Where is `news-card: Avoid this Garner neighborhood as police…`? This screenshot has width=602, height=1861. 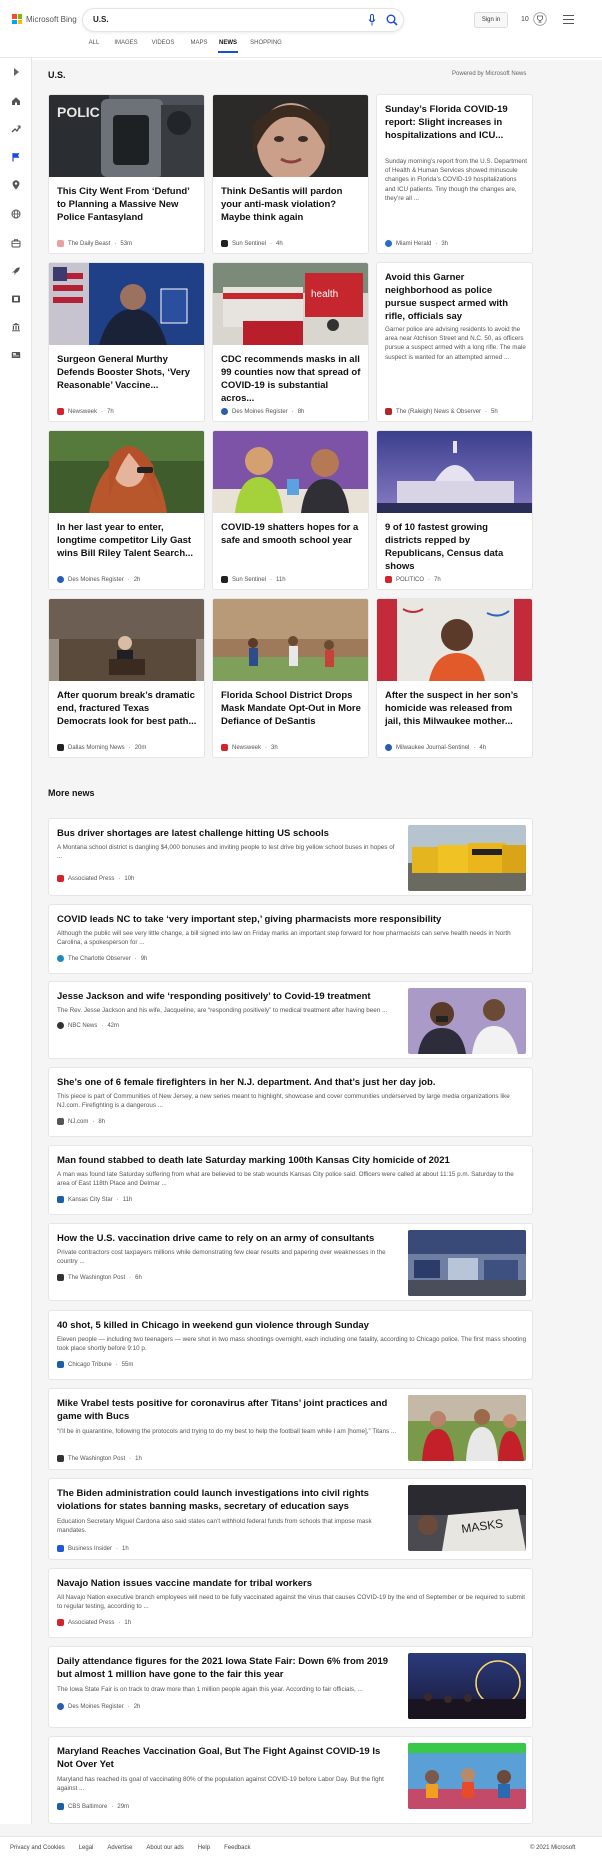 news-card: Avoid this Garner neighborhood as police… is located at coordinates (454, 342).